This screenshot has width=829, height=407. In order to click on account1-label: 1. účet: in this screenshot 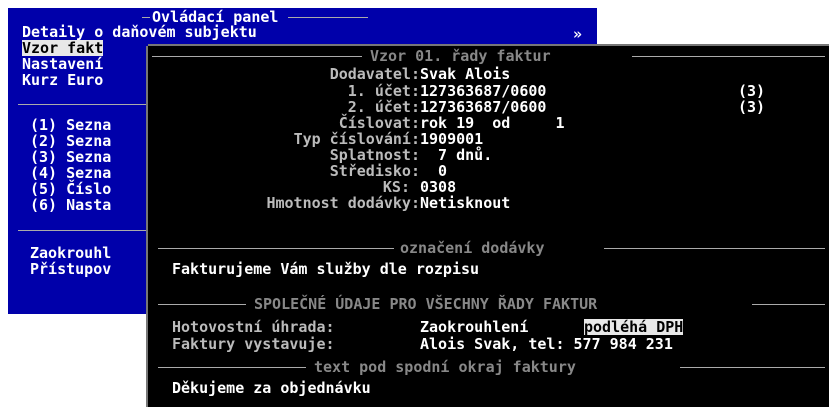, I will do `click(383, 91)`.